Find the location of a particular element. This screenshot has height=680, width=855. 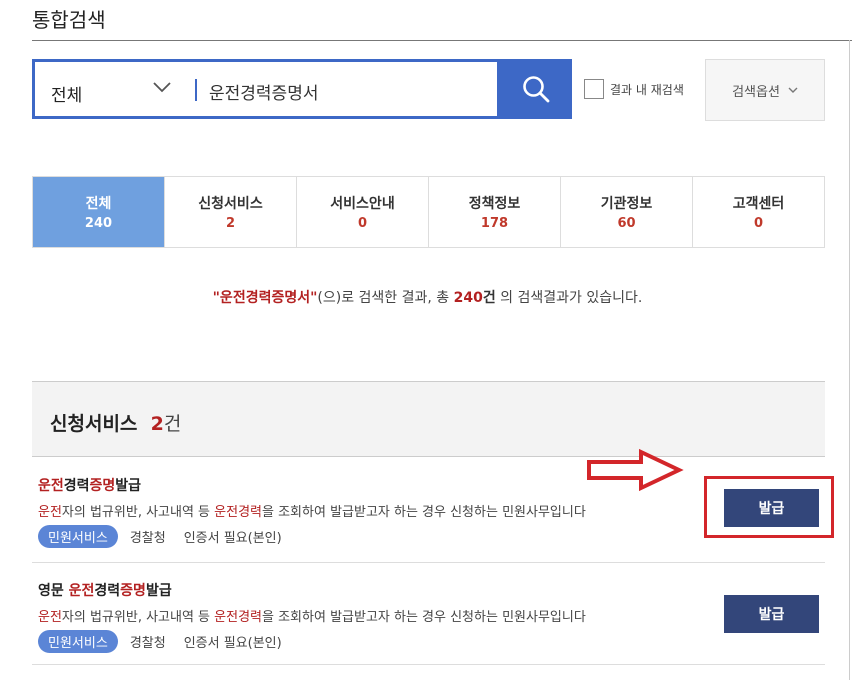

section-unit: 건 is located at coordinates (172, 424).